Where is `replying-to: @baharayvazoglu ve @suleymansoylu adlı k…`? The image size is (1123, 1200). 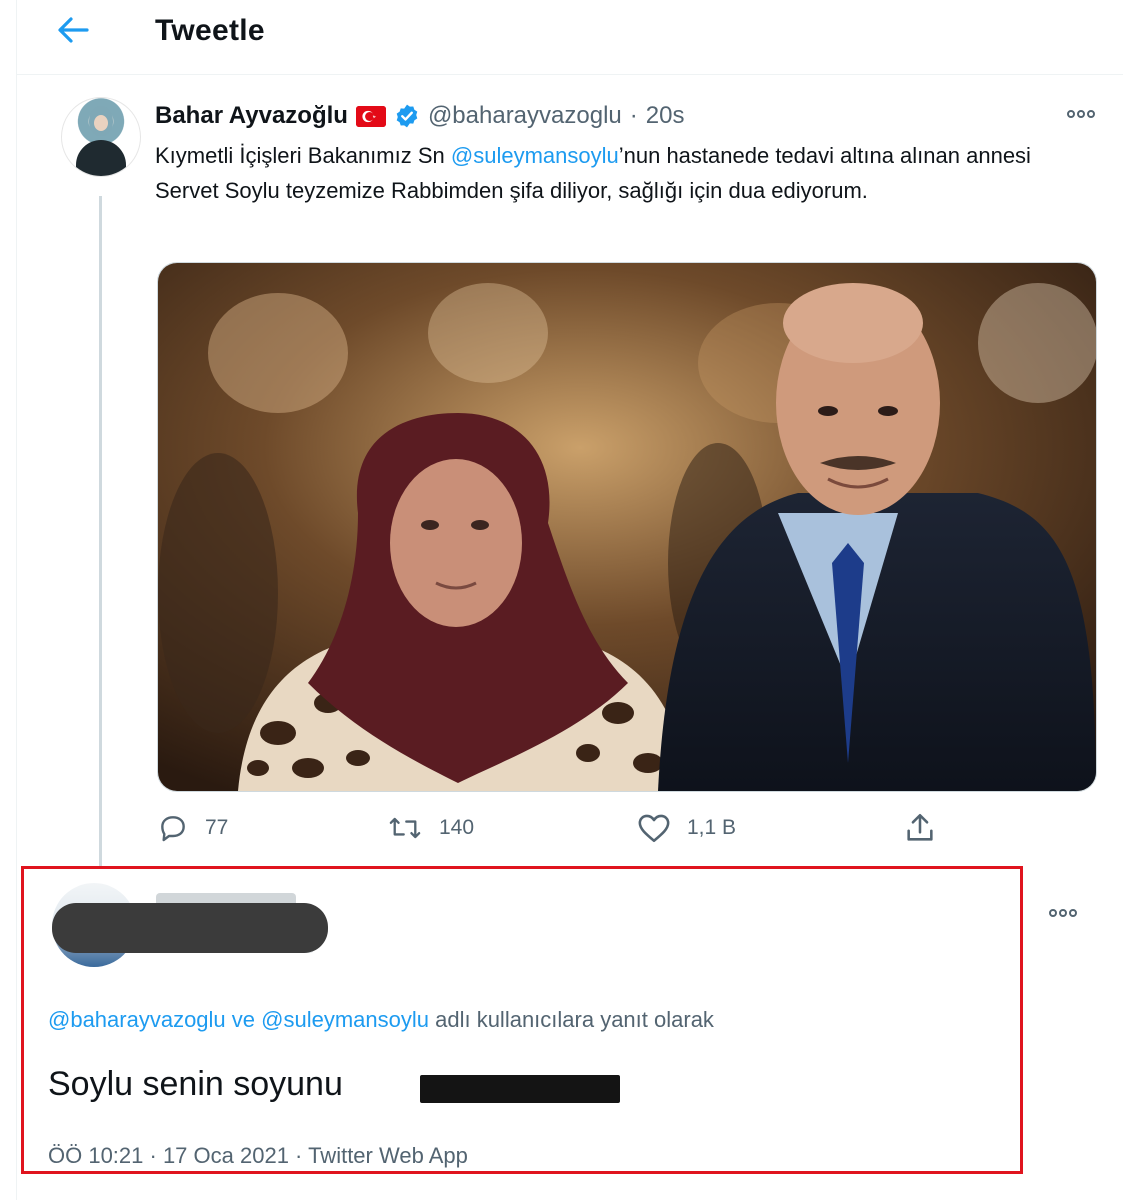
replying-to: @baharayvazoglu ve @suleymansoylu adlı k… is located at coordinates (381, 1020).